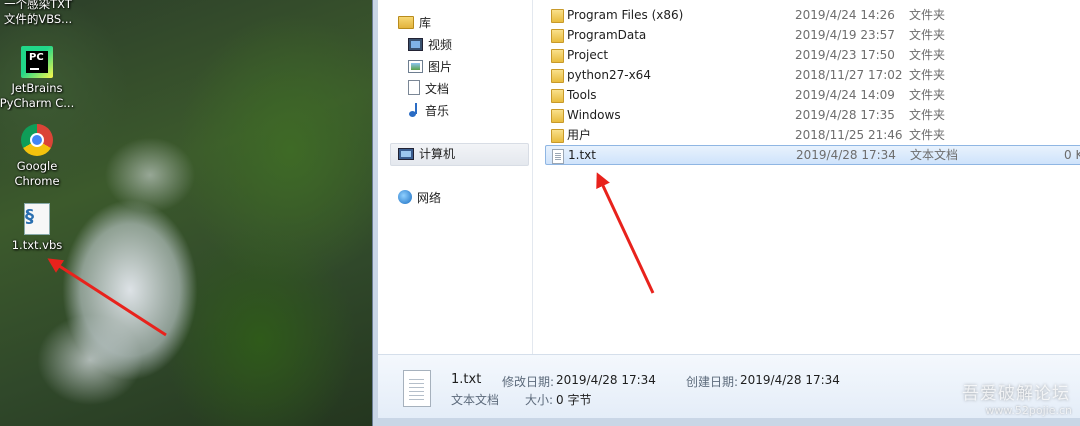 The image size is (1080, 426). I want to click on details-size-label: 大小:, so click(539, 400).